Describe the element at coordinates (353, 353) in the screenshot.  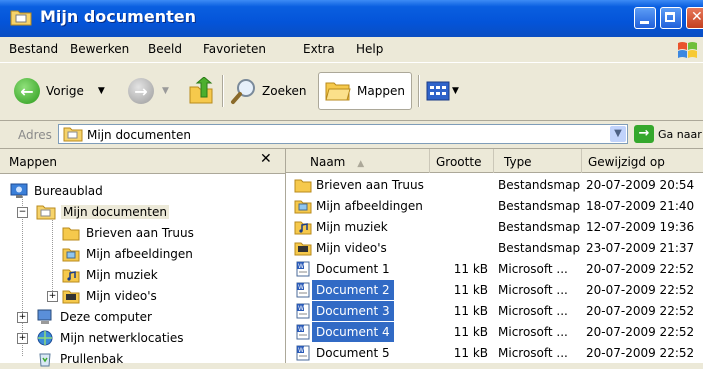
I see `file-name: Document 5` at that location.